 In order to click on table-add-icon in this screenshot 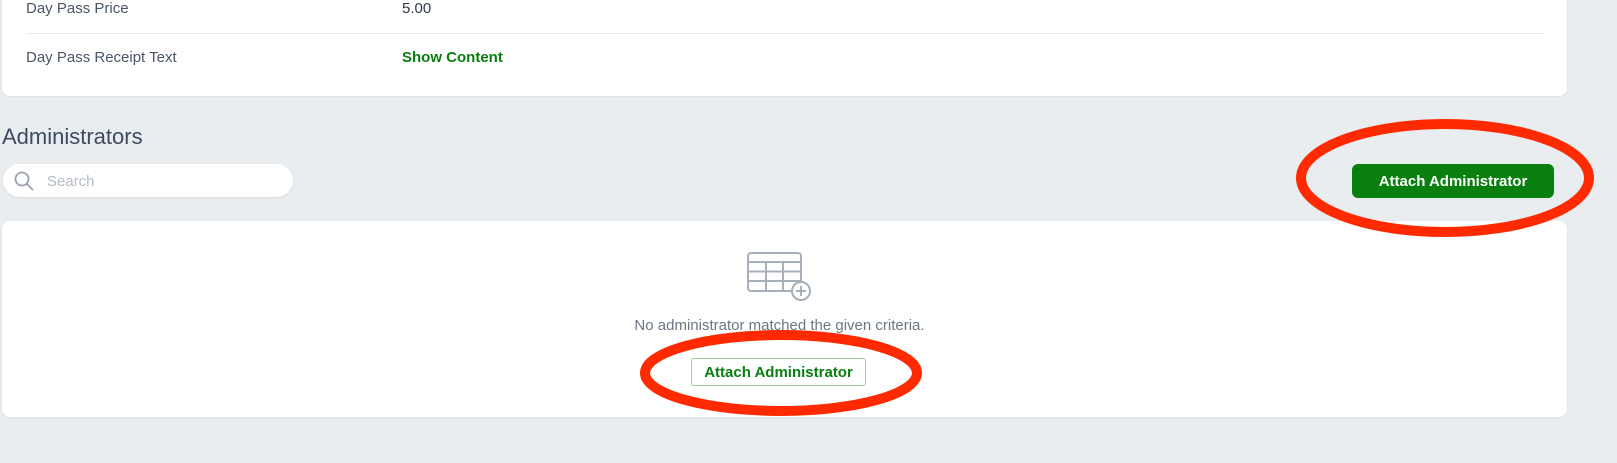, I will do `click(780, 277)`.